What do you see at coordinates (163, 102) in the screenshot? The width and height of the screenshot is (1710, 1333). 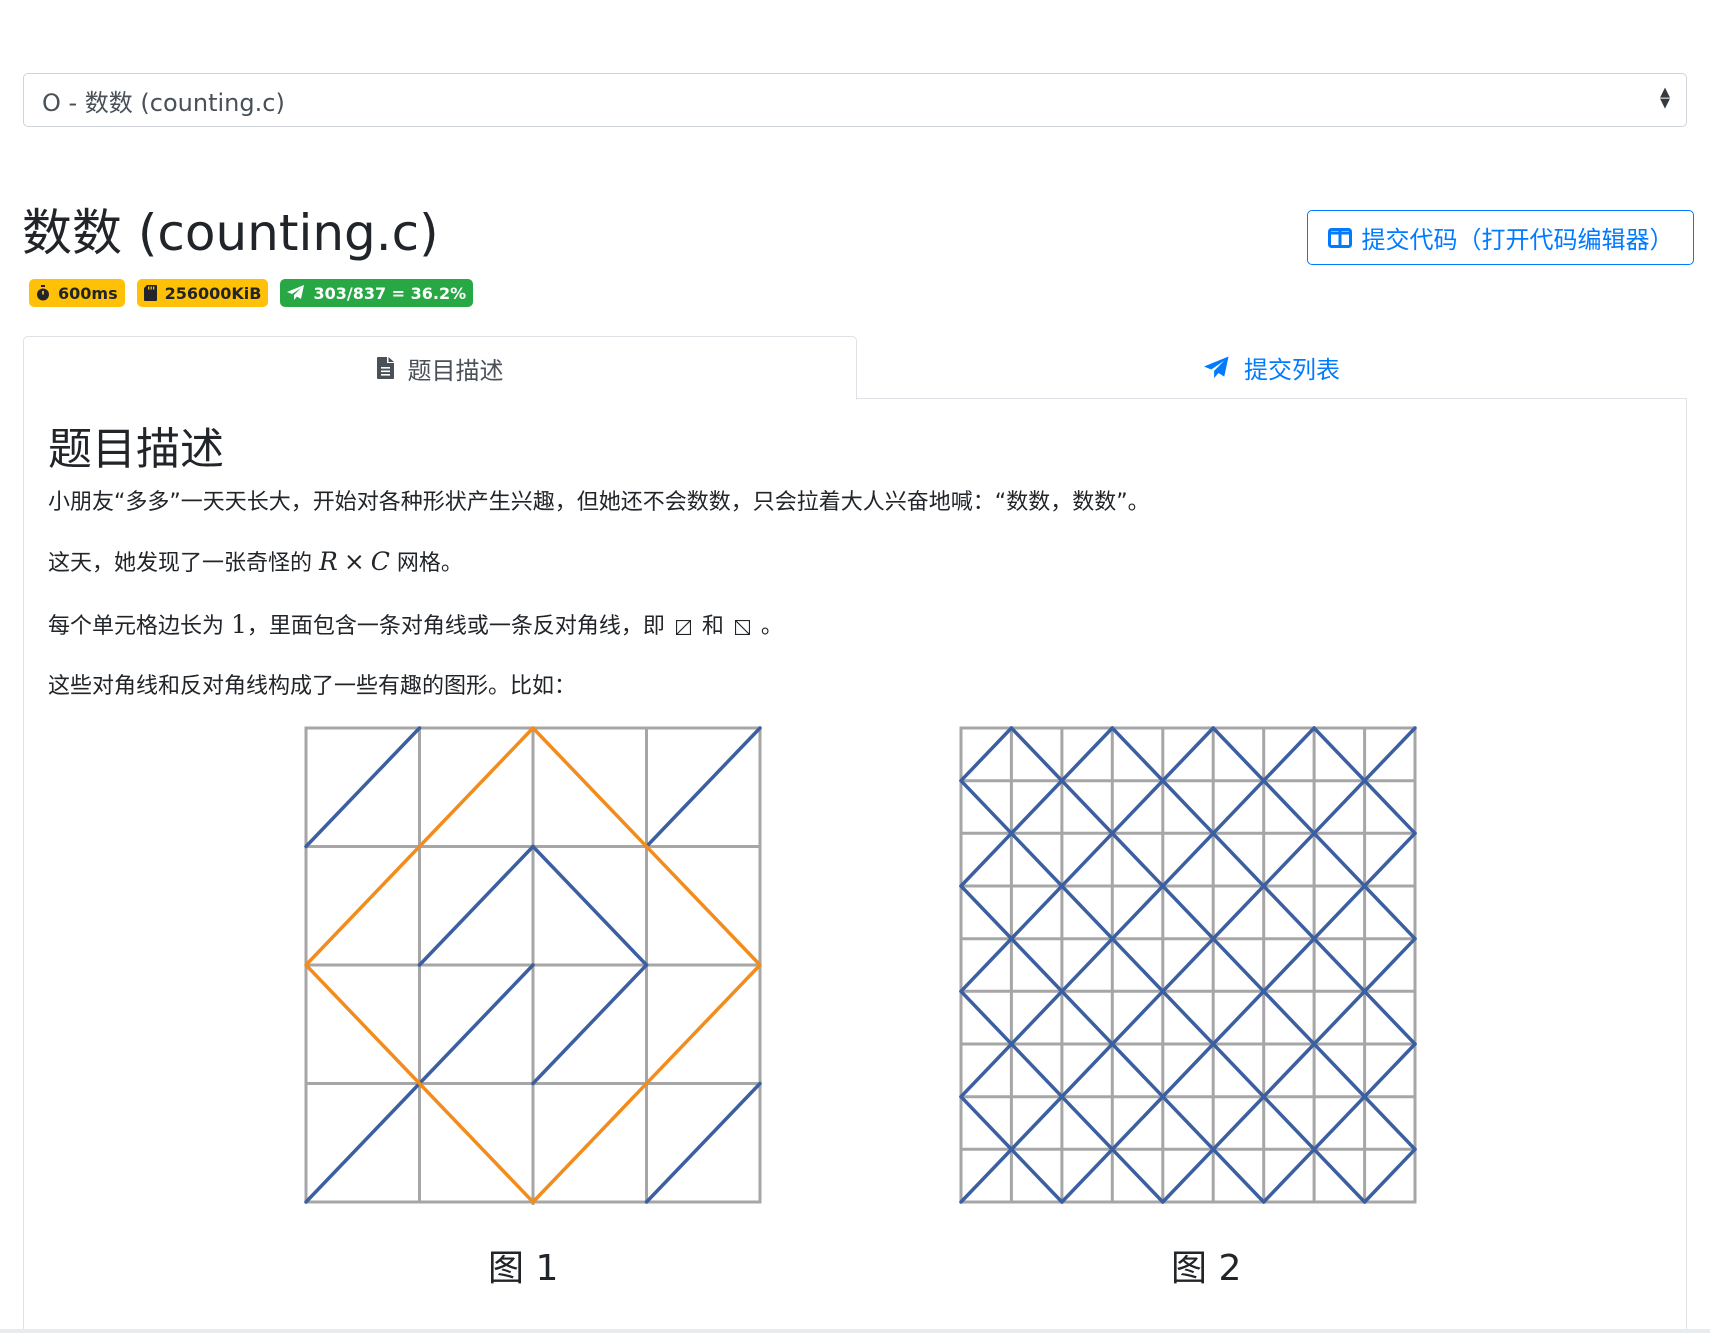 I see `problem-select-value: O - 数数 (counting.c)` at bounding box center [163, 102].